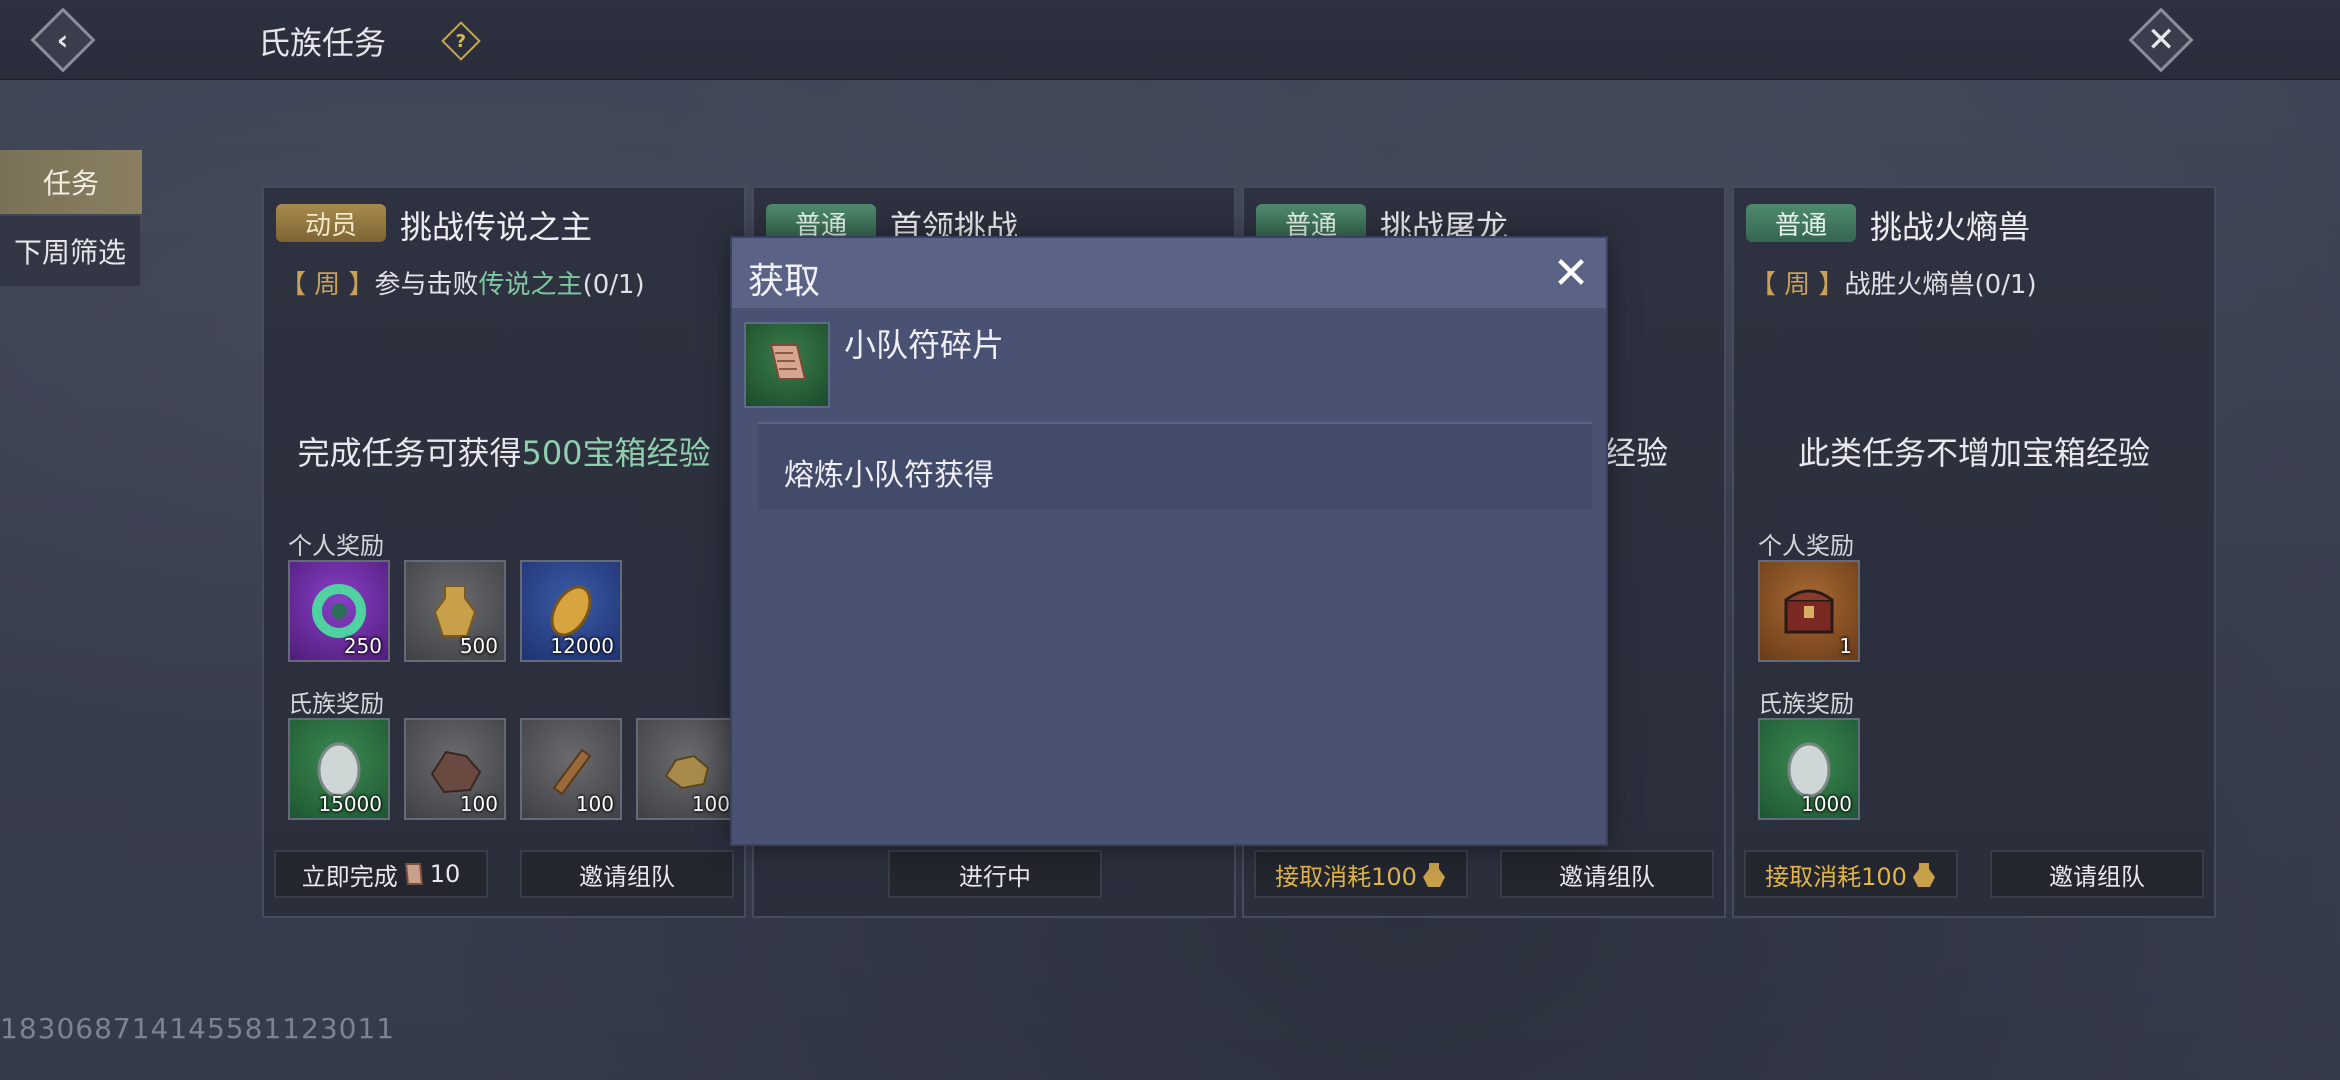 Image resolution: width=2340 pixels, height=1080 pixels. I want to click on personal-rewards: 250 500 12000, so click(455, 611).